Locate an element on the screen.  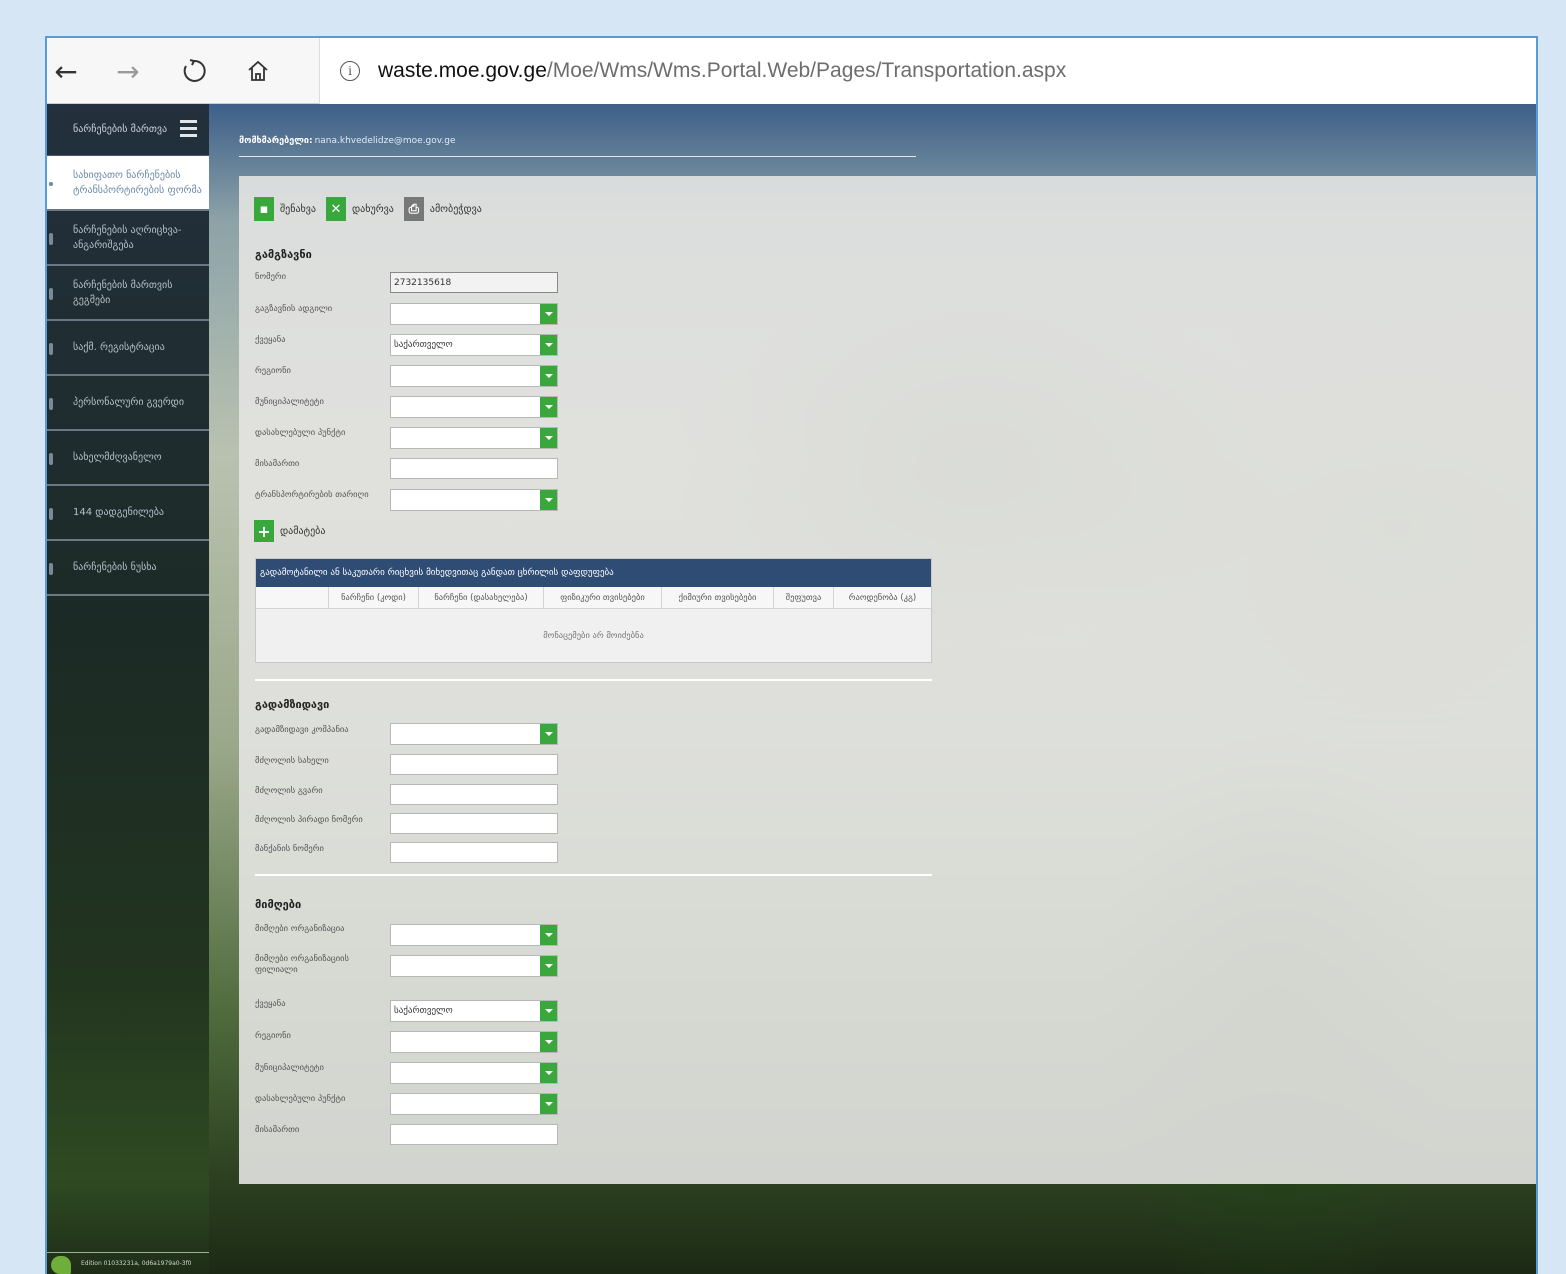
driver-name-label: მძღოლის სახელი is located at coordinates (292, 761).